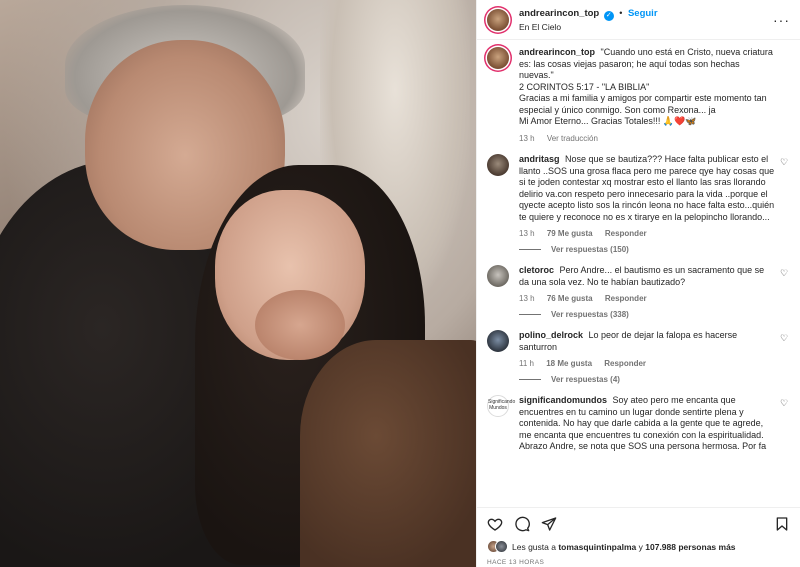 This screenshot has height=567, width=800. What do you see at coordinates (588, 27) in the screenshot?
I see `post-location: En El Cielo` at bounding box center [588, 27].